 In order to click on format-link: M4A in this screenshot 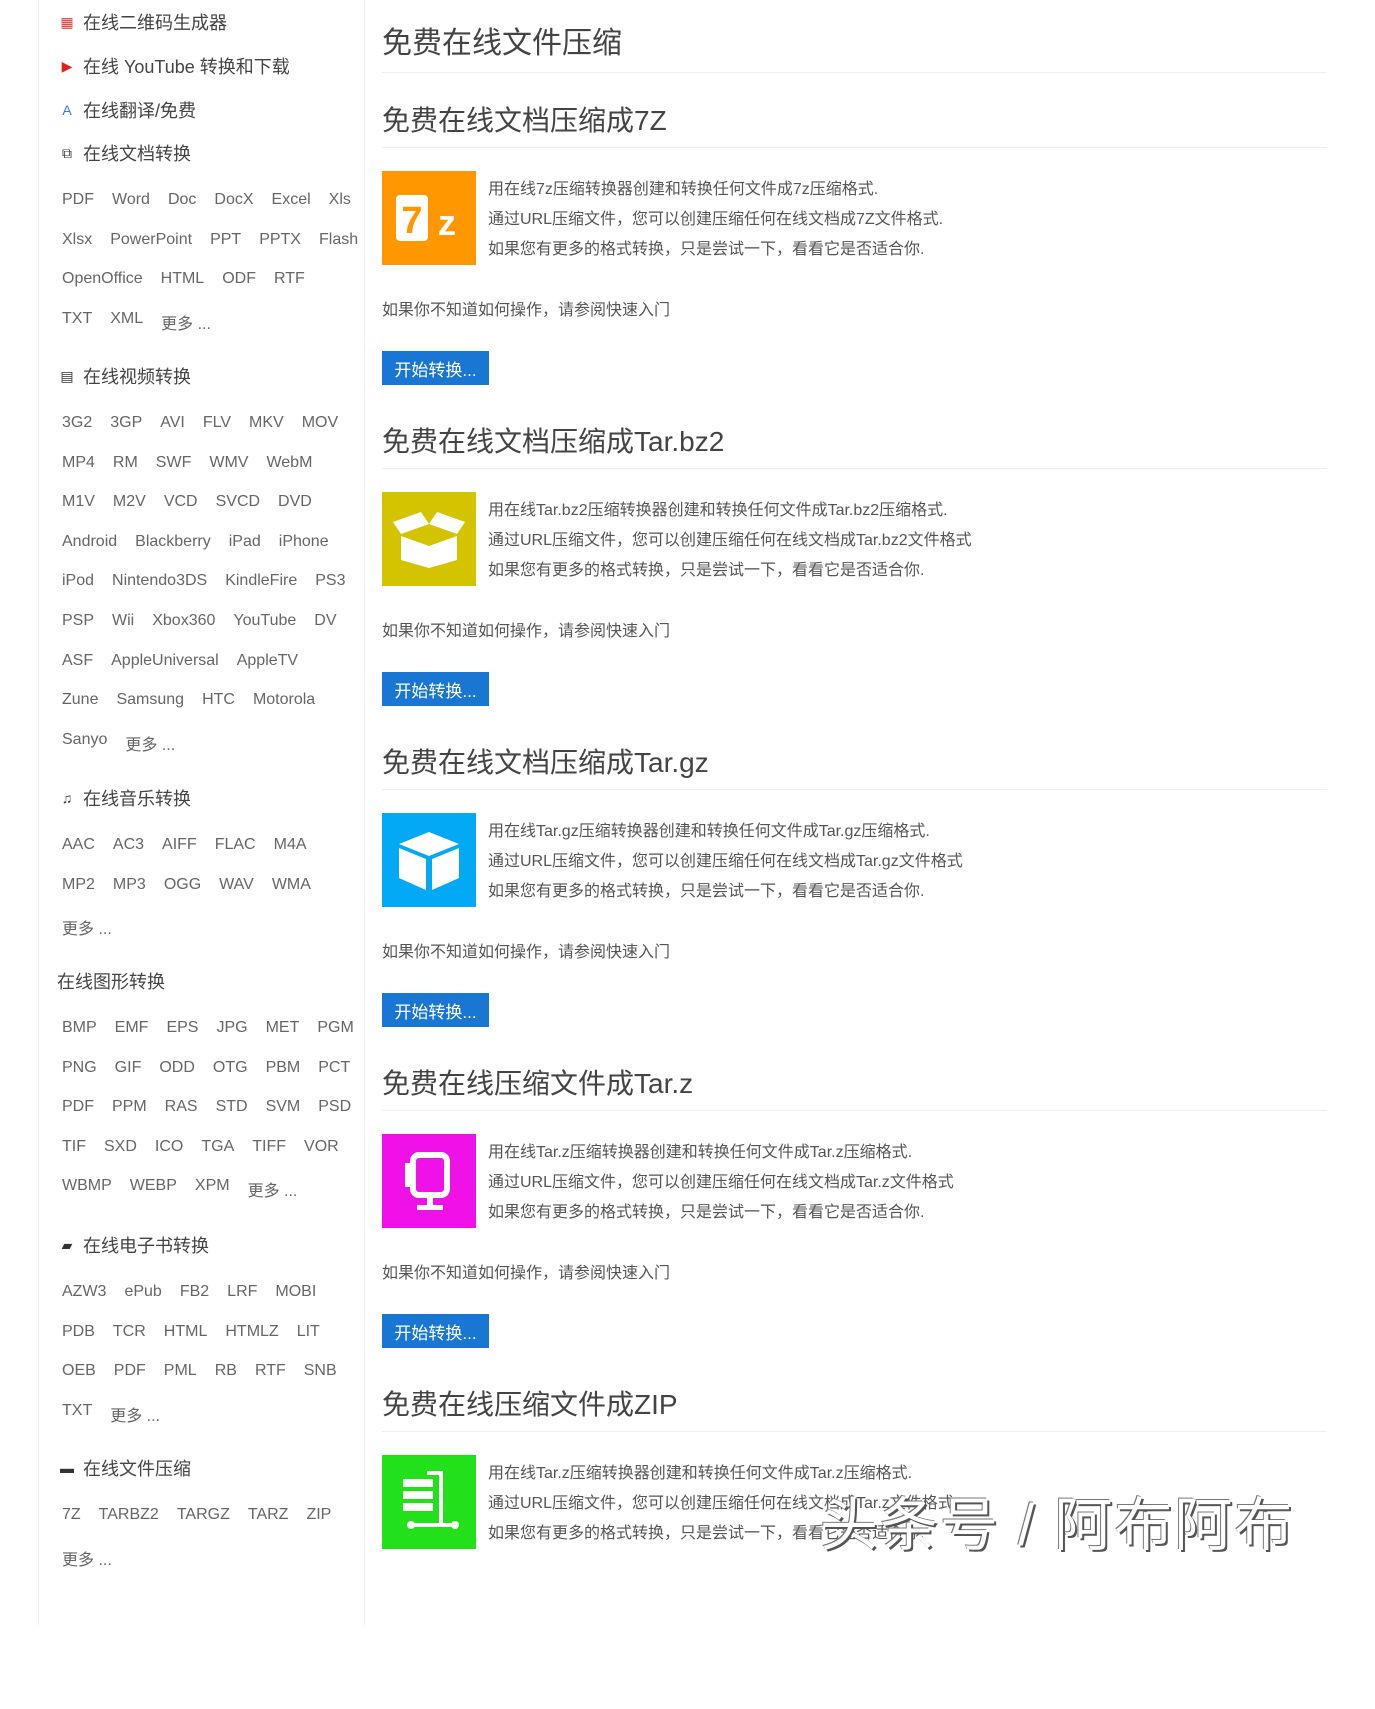, I will do `click(290, 848)`.